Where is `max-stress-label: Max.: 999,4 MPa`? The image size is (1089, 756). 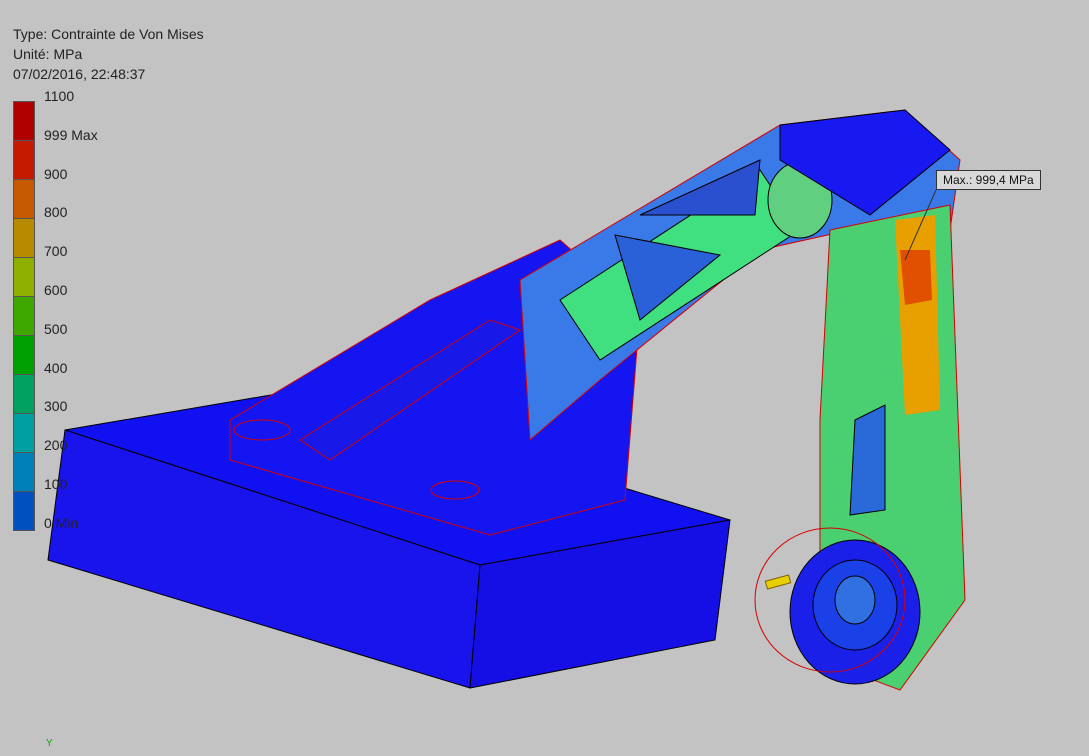
max-stress-label: Max.: 999,4 MPa is located at coordinates (988, 180).